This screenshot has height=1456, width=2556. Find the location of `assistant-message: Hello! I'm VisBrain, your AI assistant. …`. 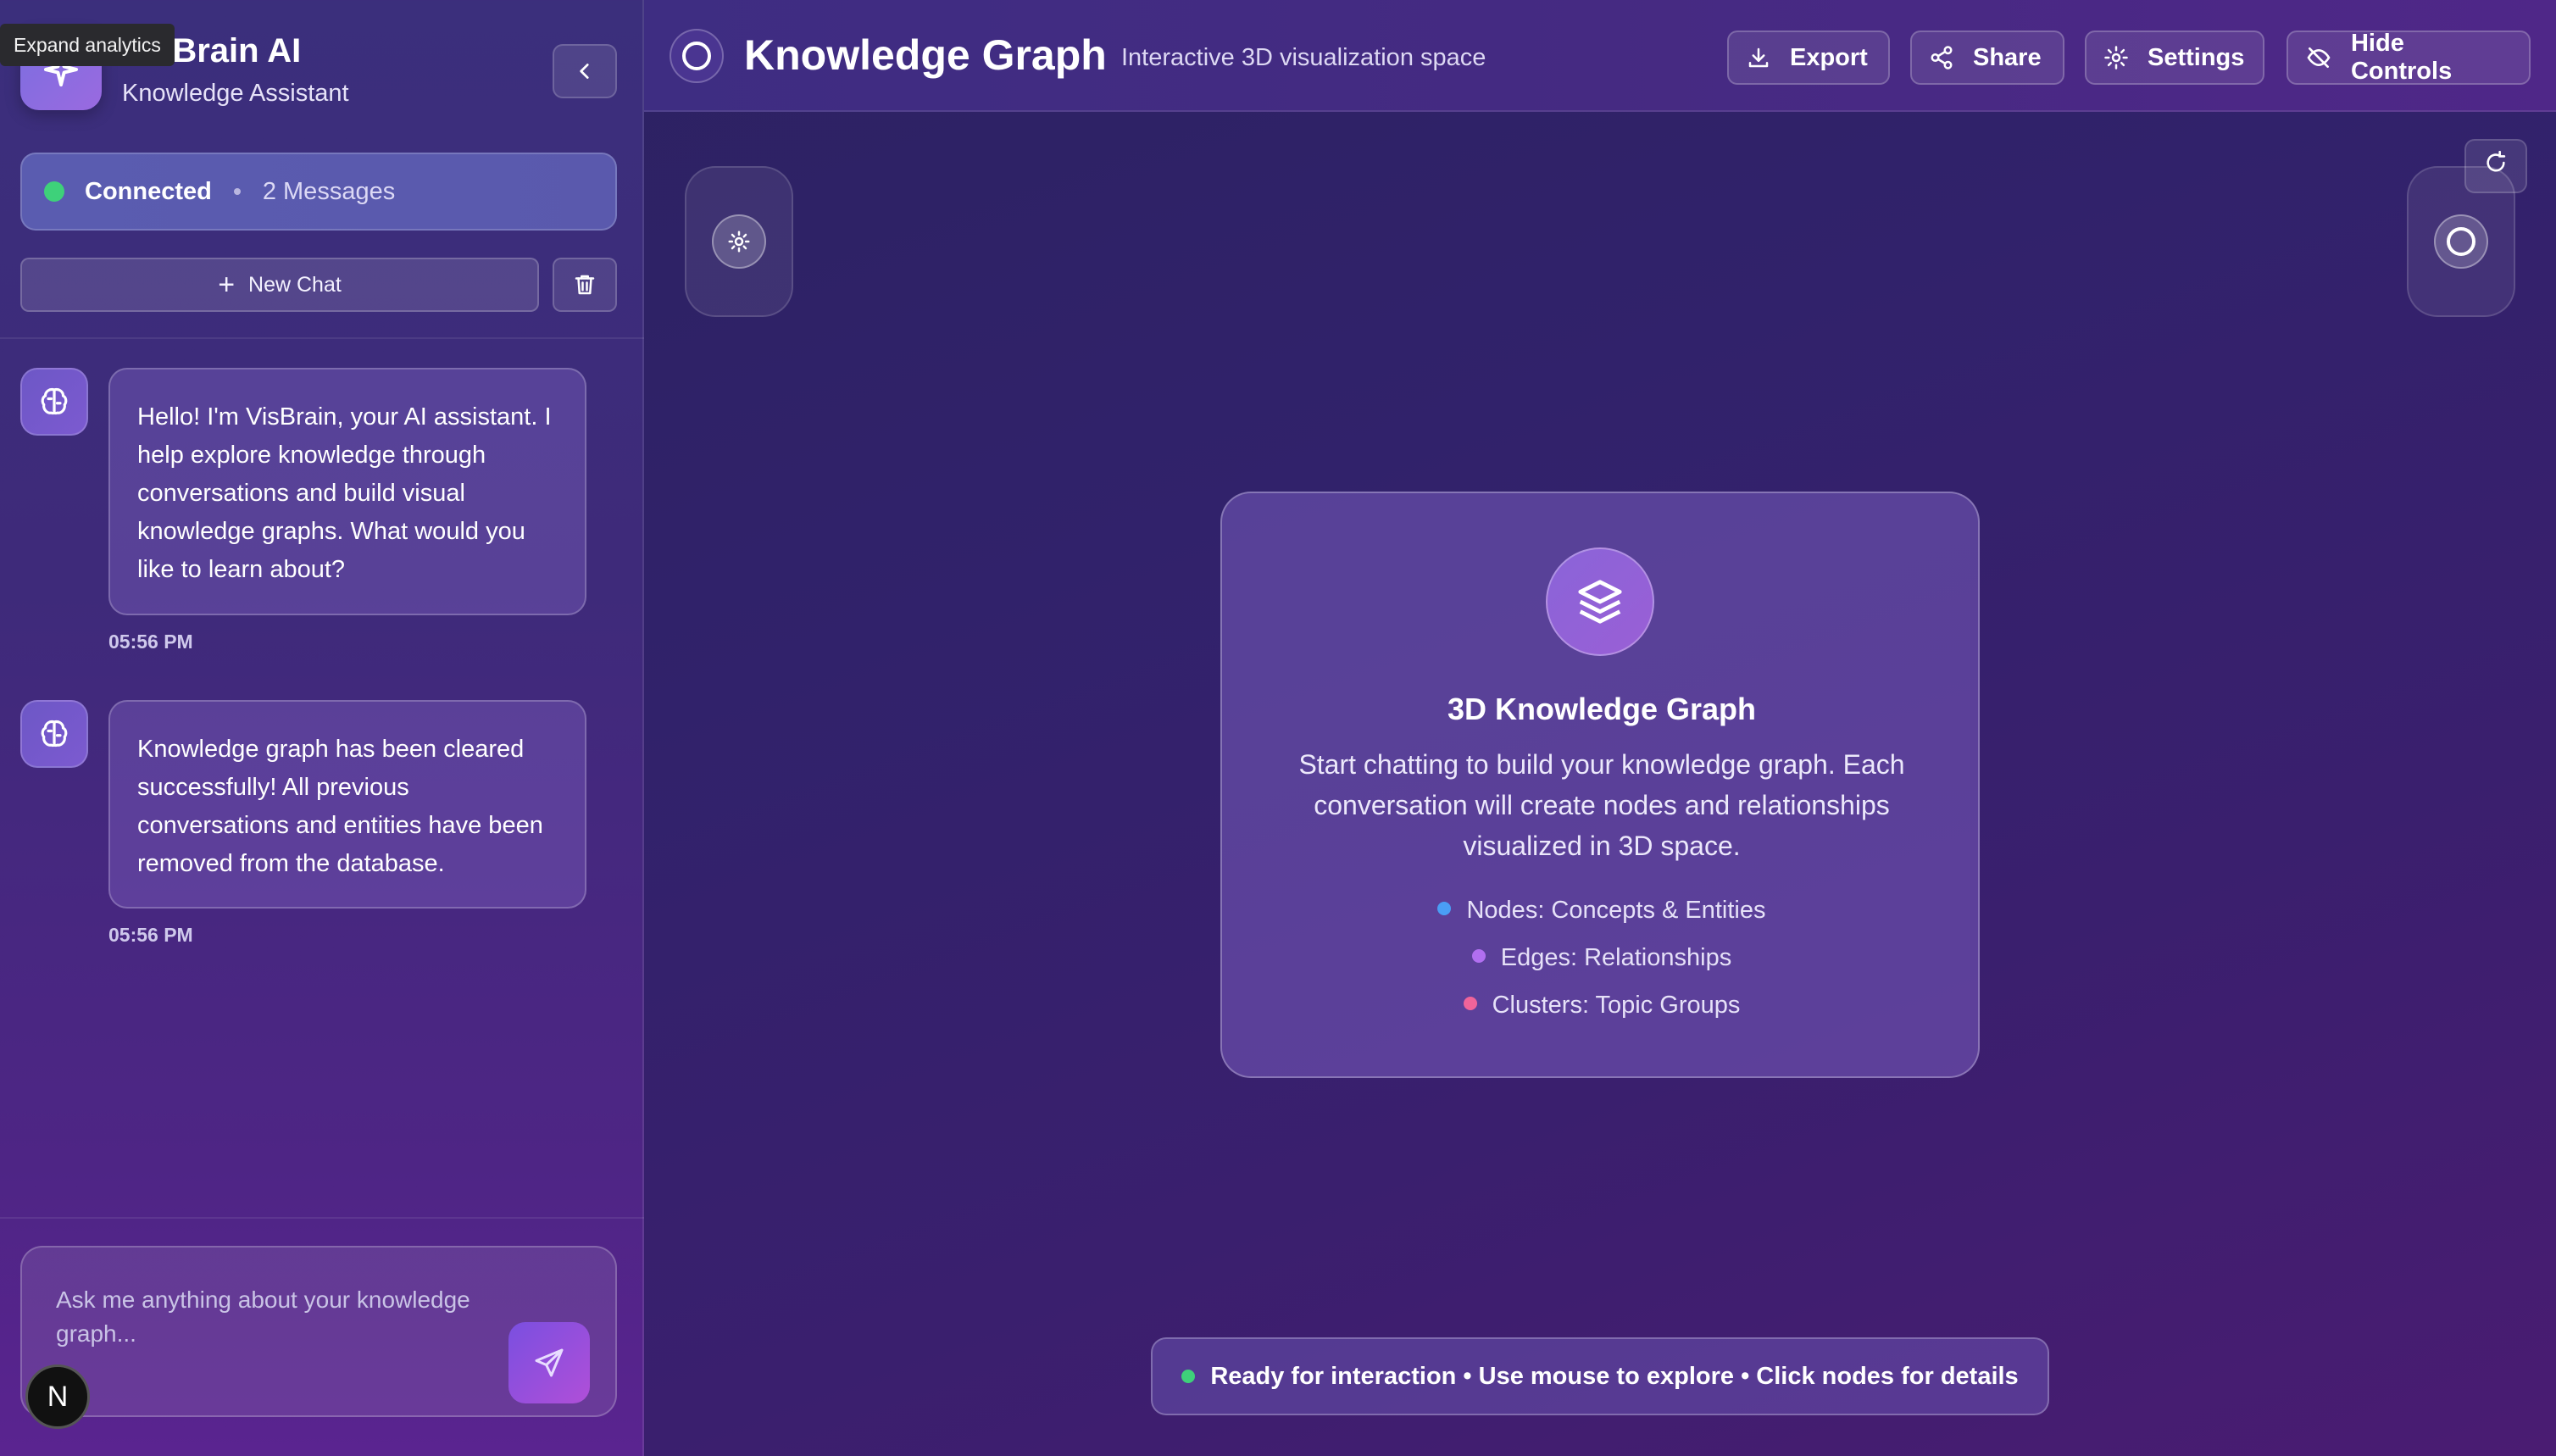

assistant-message: Hello! I'm VisBrain, your AI assistant. … is located at coordinates (347, 492).